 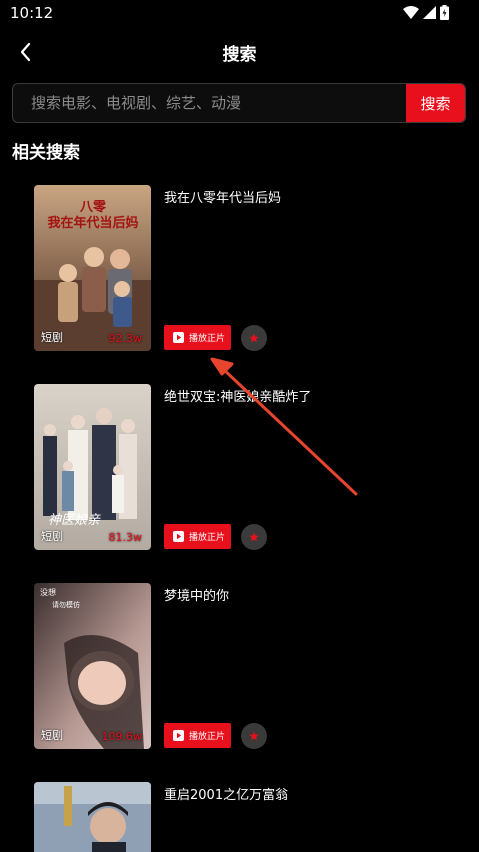 What do you see at coordinates (444, 12) in the screenshot?
I see `battery-icon` at bounding box center [444, 12].